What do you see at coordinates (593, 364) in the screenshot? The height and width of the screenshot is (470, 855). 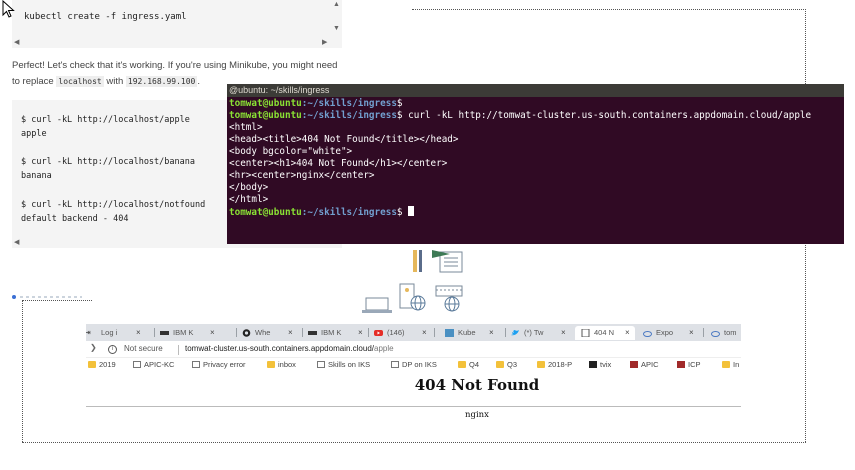 I see `tvix-icon` at bounding box center [593, 364].